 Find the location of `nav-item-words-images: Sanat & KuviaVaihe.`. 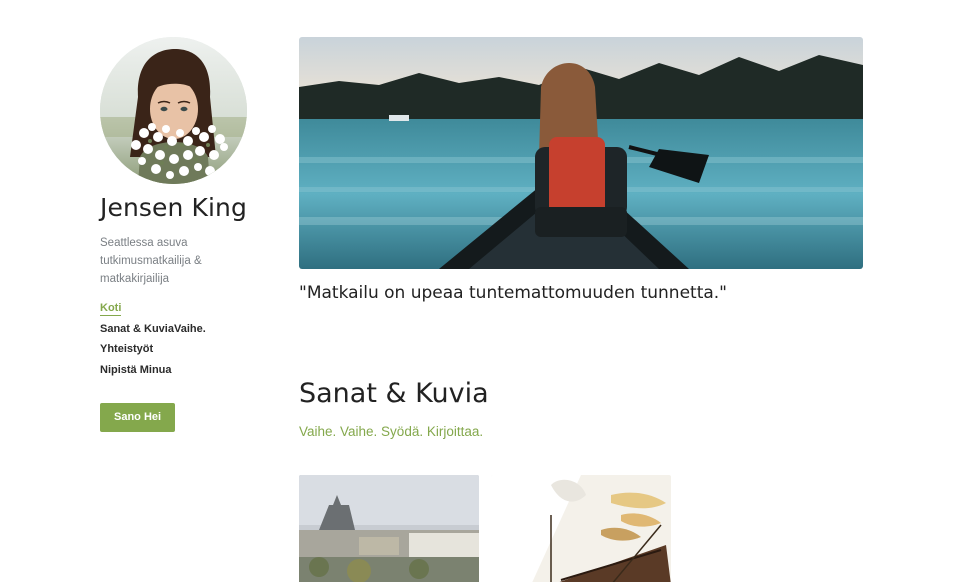

nav-item-words-images: Sanat & KuviaVaihe. is located at coordinates (180, 329).